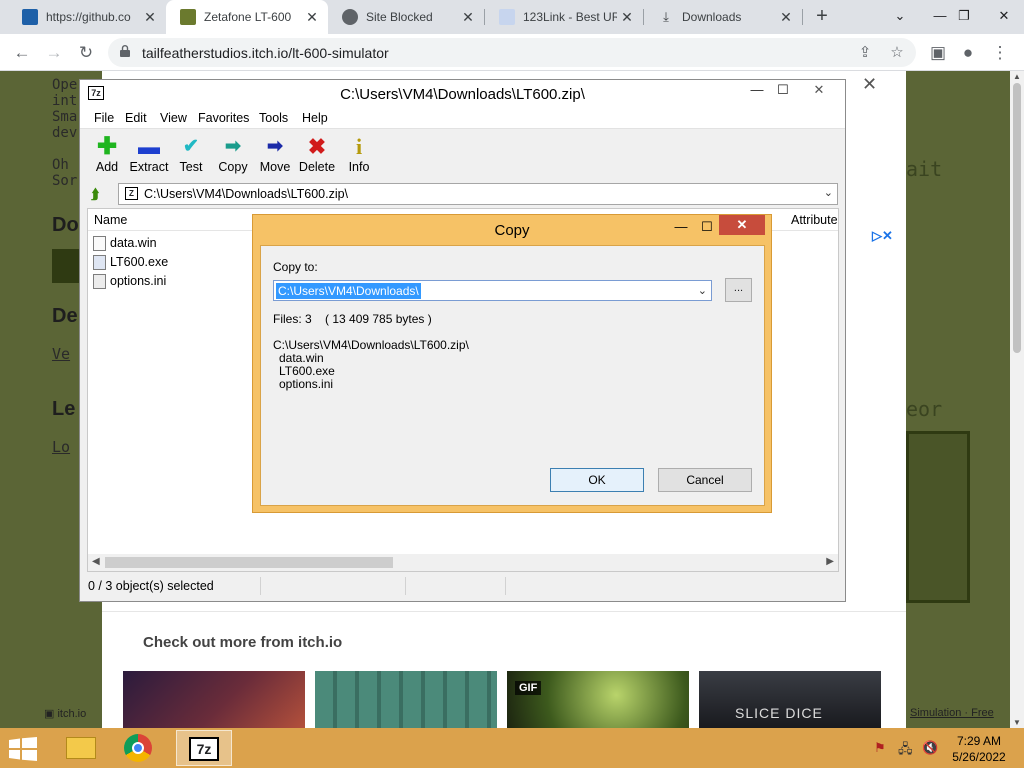 The width and height of the screenshot is (1024, 768). I want to click on tab-zetafone: Zetafone LT-600 ✕, so click(247, 17).